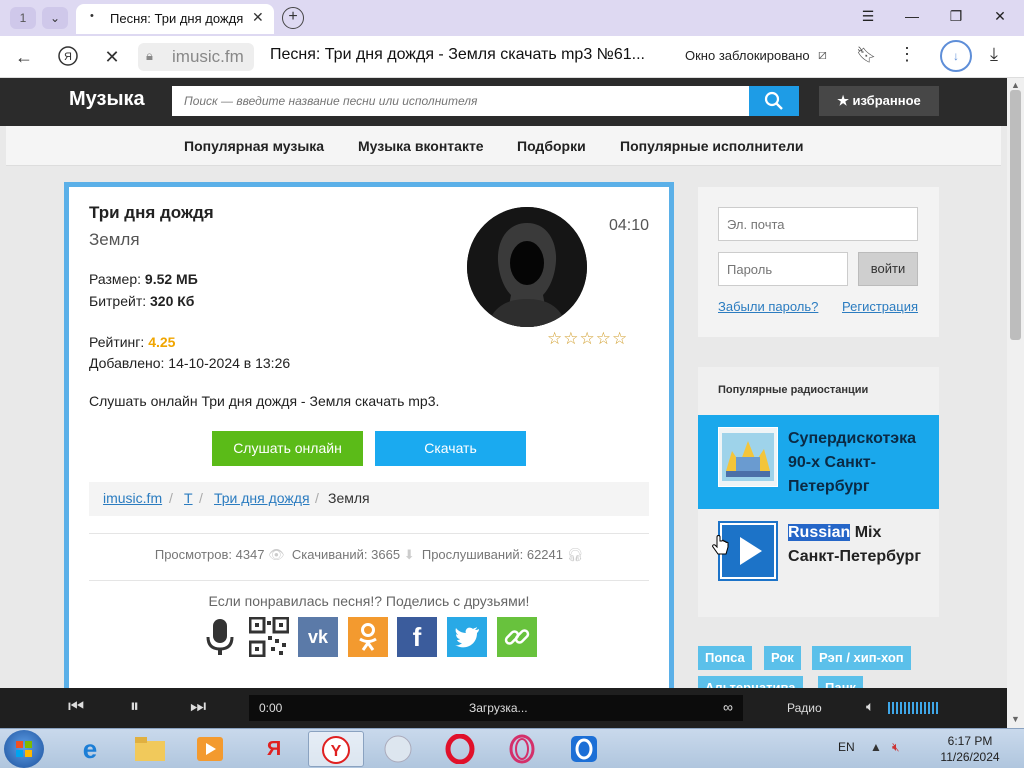 This screenshot has width=1024, height=768. What do you see at coordinates (254, 146) in the screenshot?
I see `nav-popular-music: Популярная музыка` at bounding box center [254, 146].